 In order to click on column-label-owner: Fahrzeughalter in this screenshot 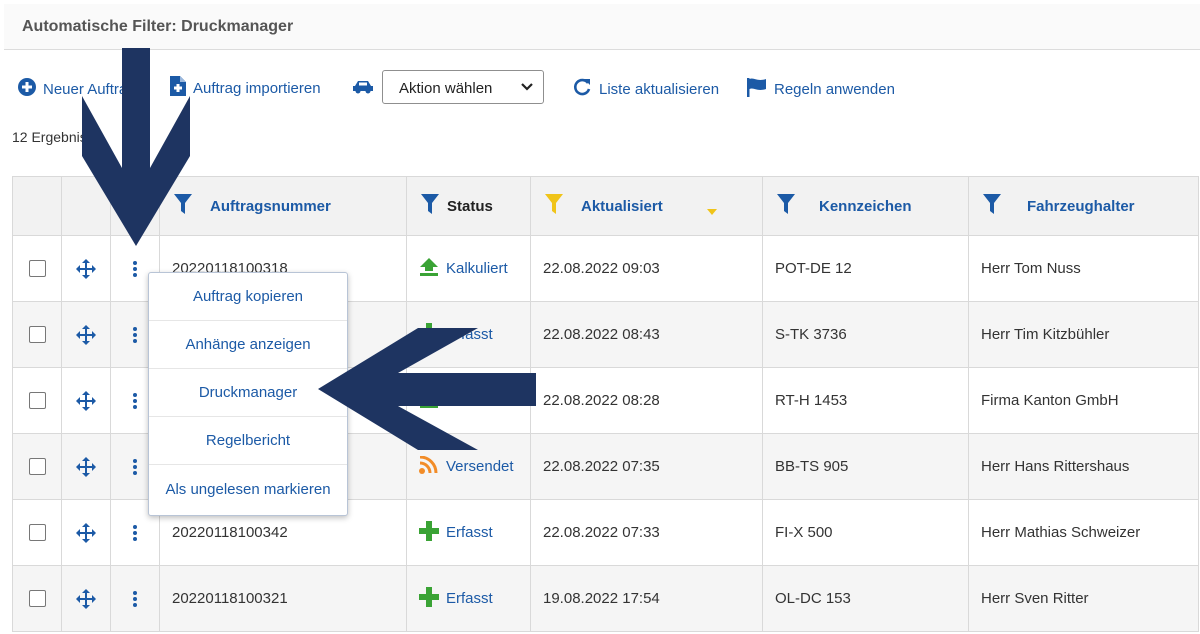, I will do `click(1081, 206)`.